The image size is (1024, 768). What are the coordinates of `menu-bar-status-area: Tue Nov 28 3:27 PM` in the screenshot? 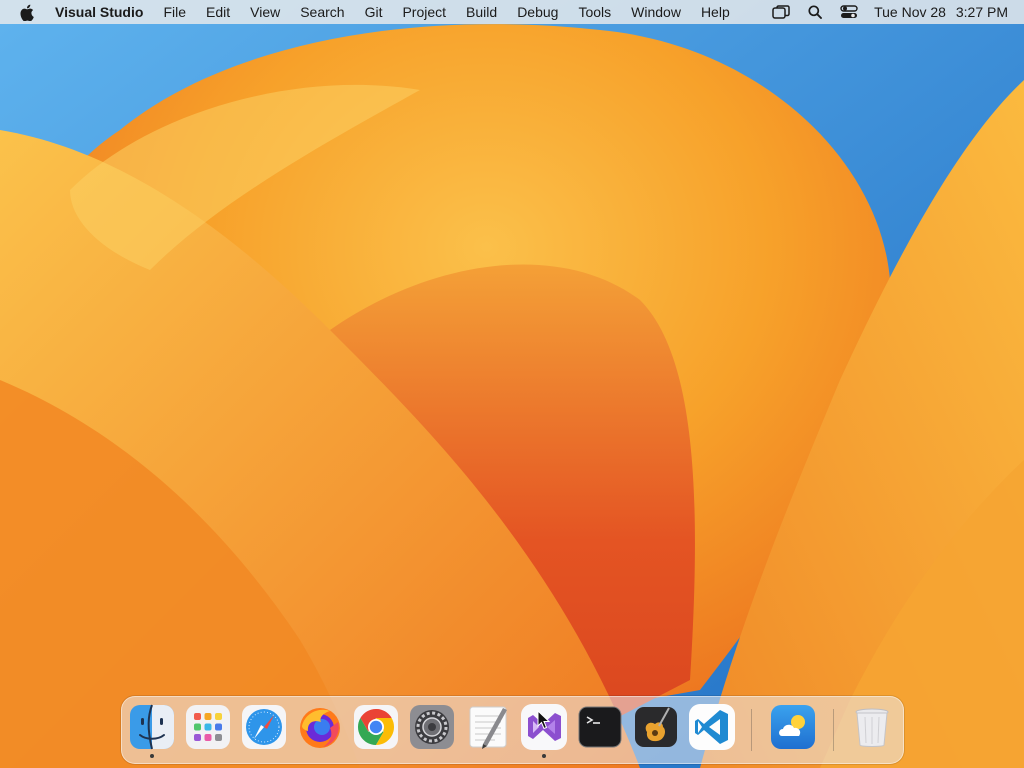 It's located at (897, 12).